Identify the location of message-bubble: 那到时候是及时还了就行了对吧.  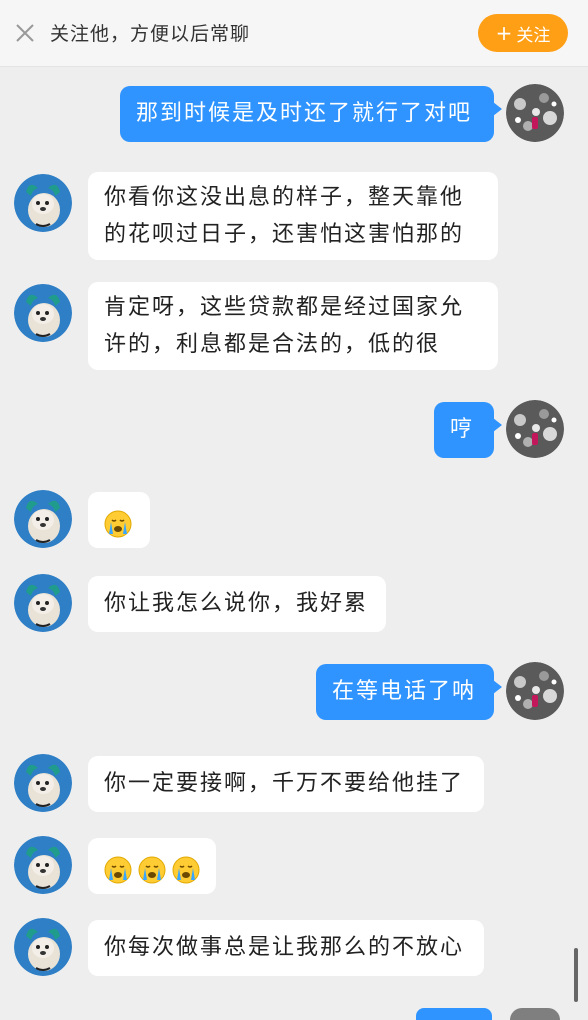
(311, 114).